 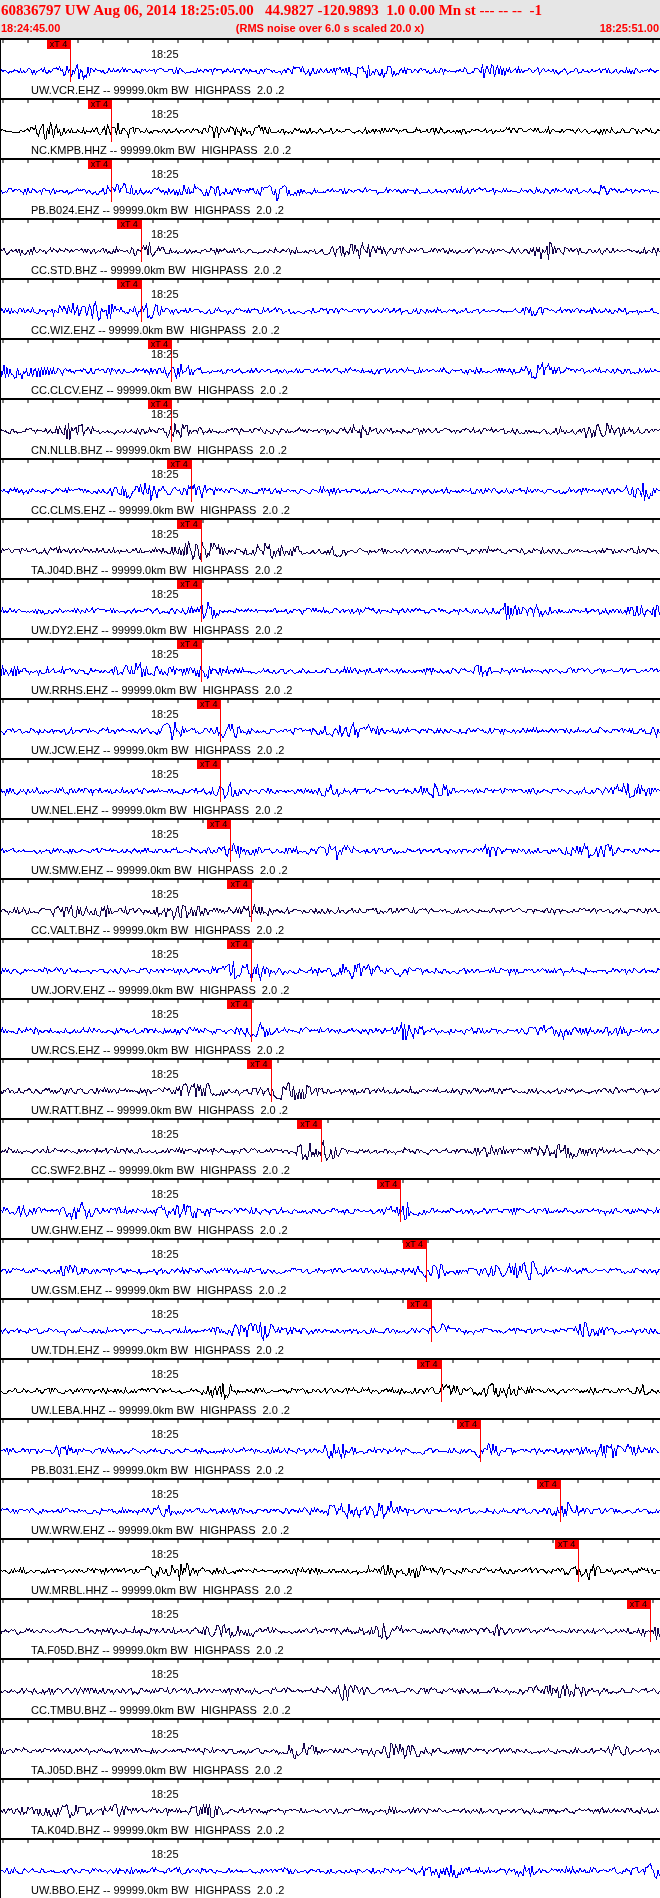 I want to click on end-time: 18:25:51.00, so click(x=629, y=28).